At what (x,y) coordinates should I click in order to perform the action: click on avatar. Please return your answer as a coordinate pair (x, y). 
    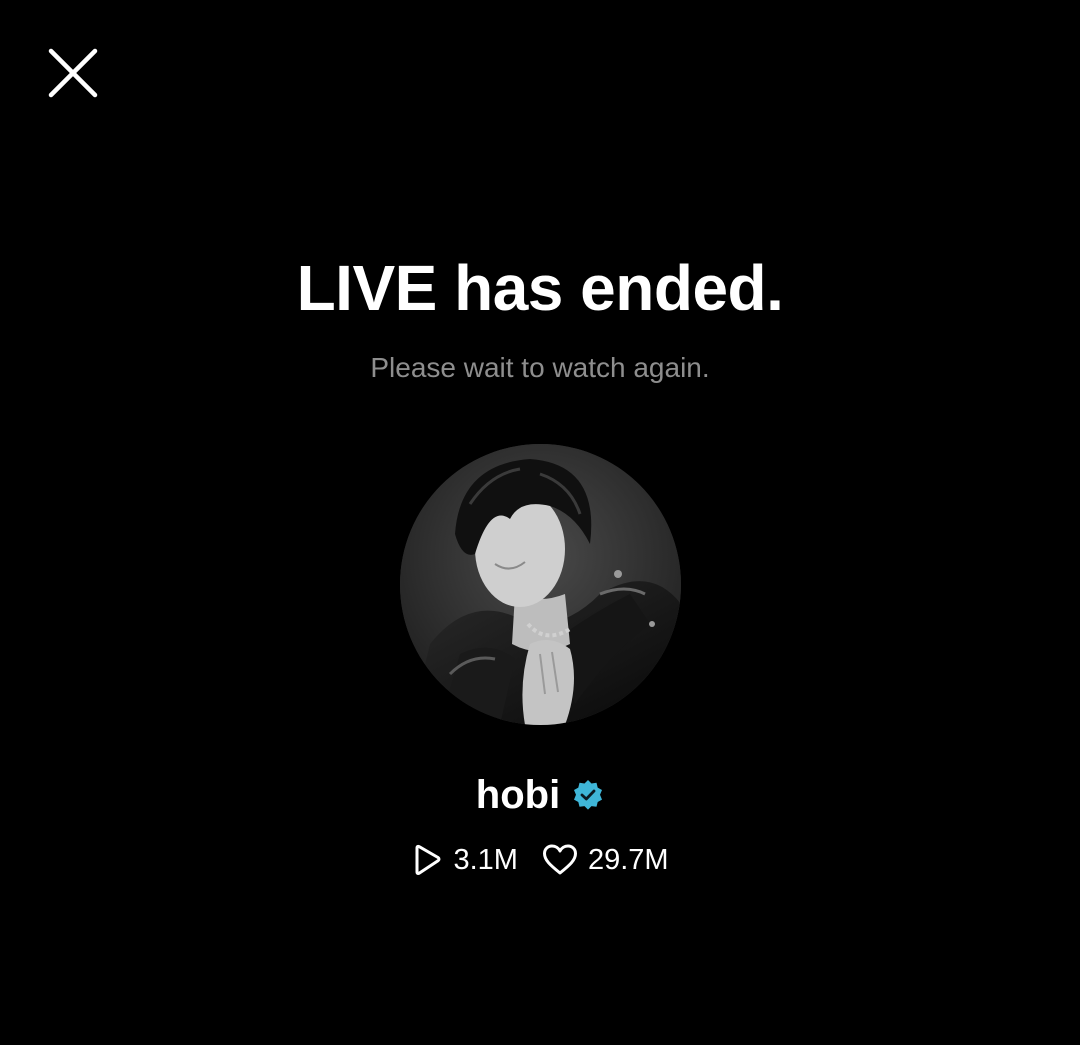
    Looking at the image, I should click on (540, 584).